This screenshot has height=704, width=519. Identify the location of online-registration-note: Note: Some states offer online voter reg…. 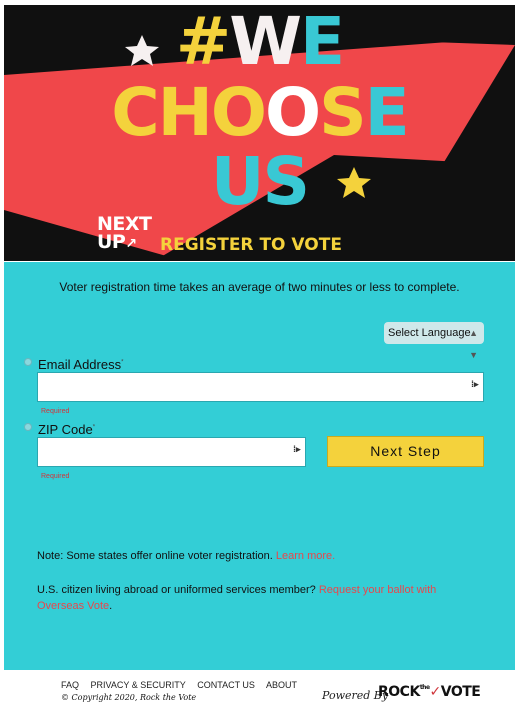
(186, 556).